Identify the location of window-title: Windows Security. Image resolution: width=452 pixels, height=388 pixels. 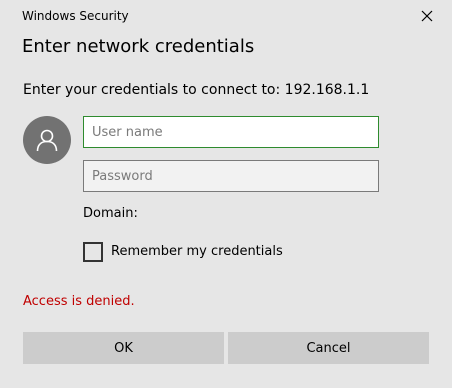
(75, 16).